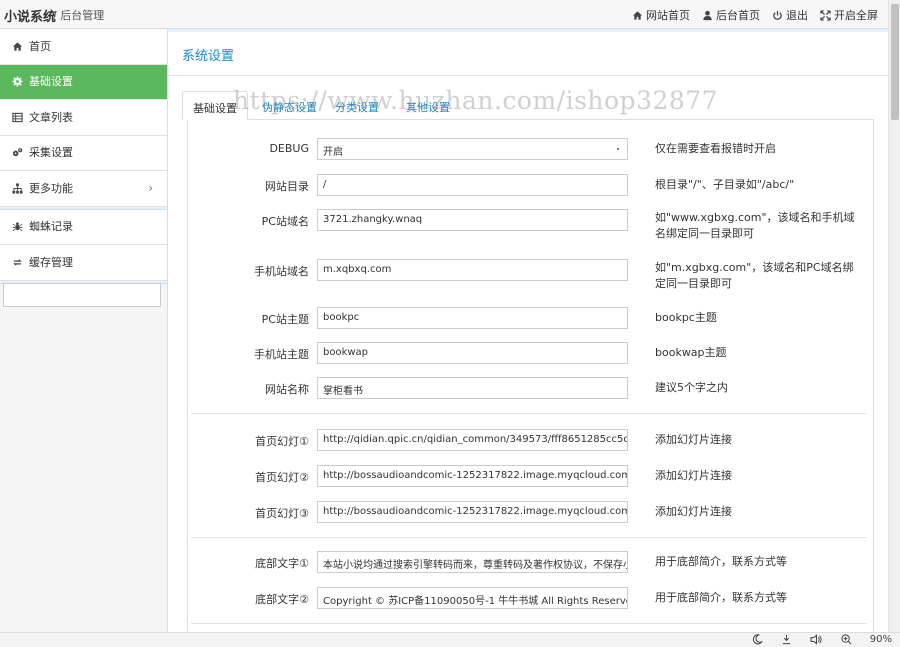  What do you see at coordinates (856, 15) in the screenshot?
I see `fullscreen-label: 开启全屏` at bounding box center [856, 15].